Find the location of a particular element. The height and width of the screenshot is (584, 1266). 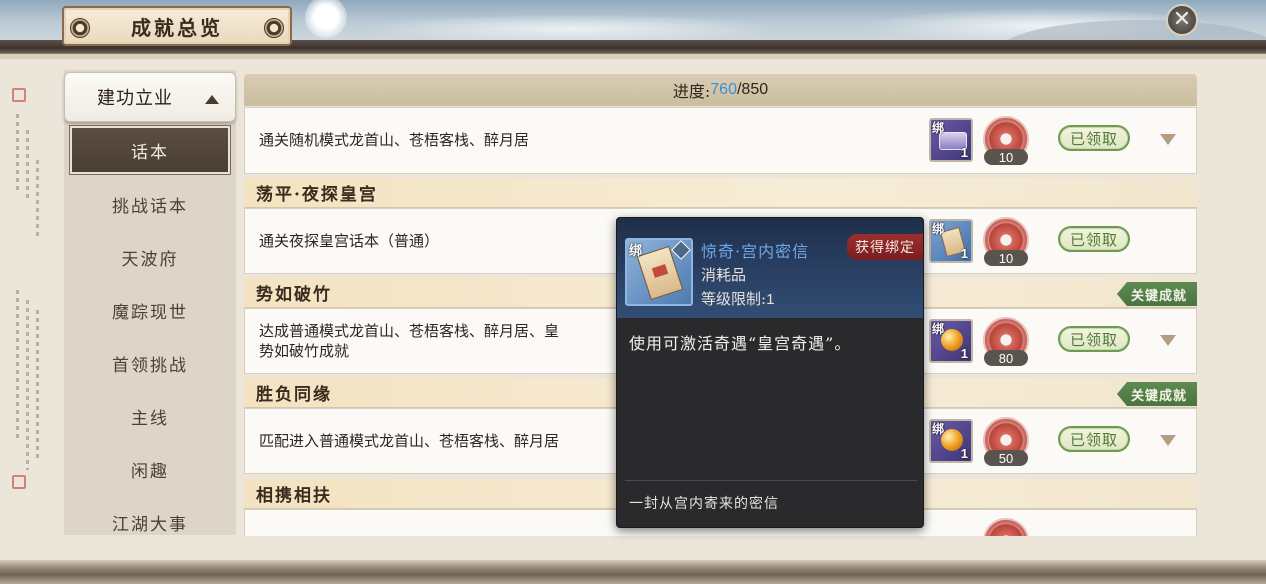

nav-item-jianghu-events: 江湖大事 is located at coordinates (150, 522).